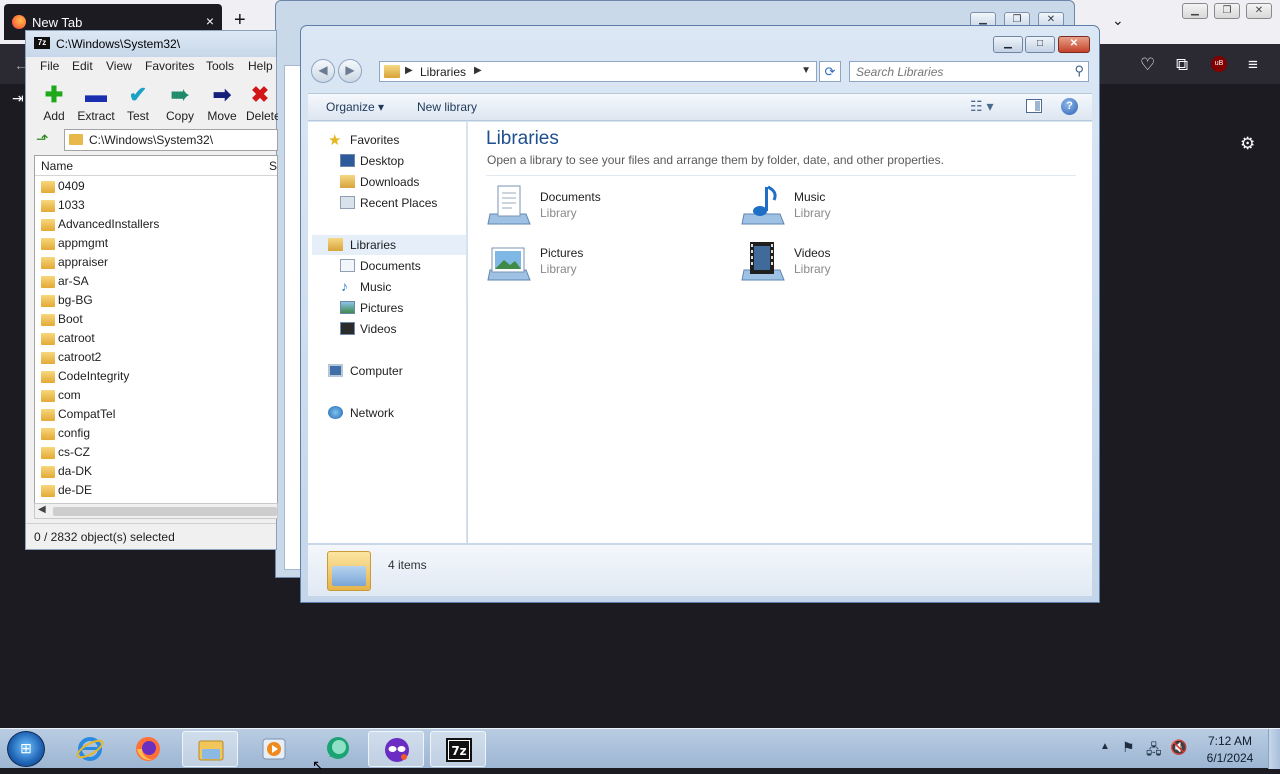 Image resolution: width=1280 pixels, height=774 pixels. I want to click on search-icon: ⚲, so click(1079, 71).